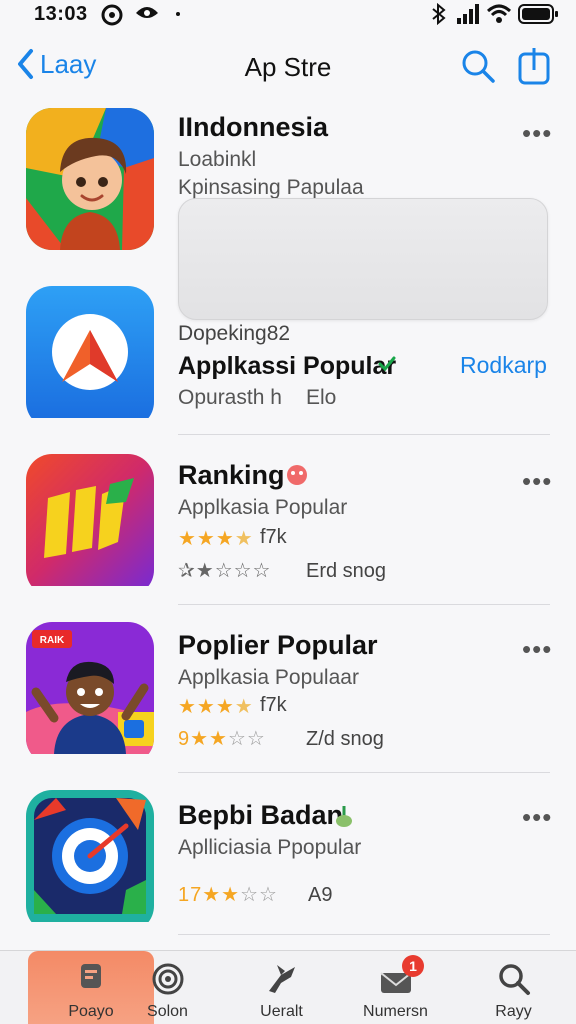  What do you see at coordinates (217, 159) in the screenshot?
I see `app-subtitle: Loabinkl` at bounding box center [217, 159].